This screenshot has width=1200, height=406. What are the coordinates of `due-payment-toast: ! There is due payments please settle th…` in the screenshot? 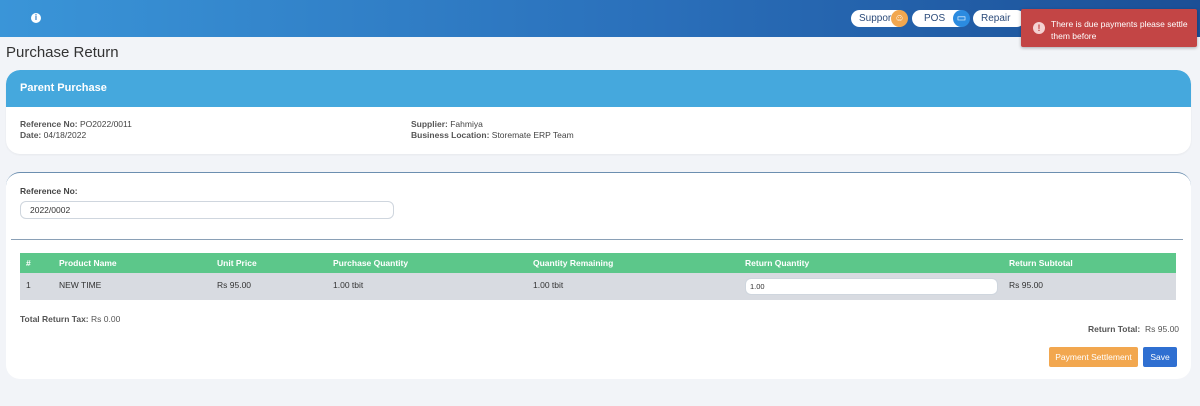 It's located at (1109, 28).